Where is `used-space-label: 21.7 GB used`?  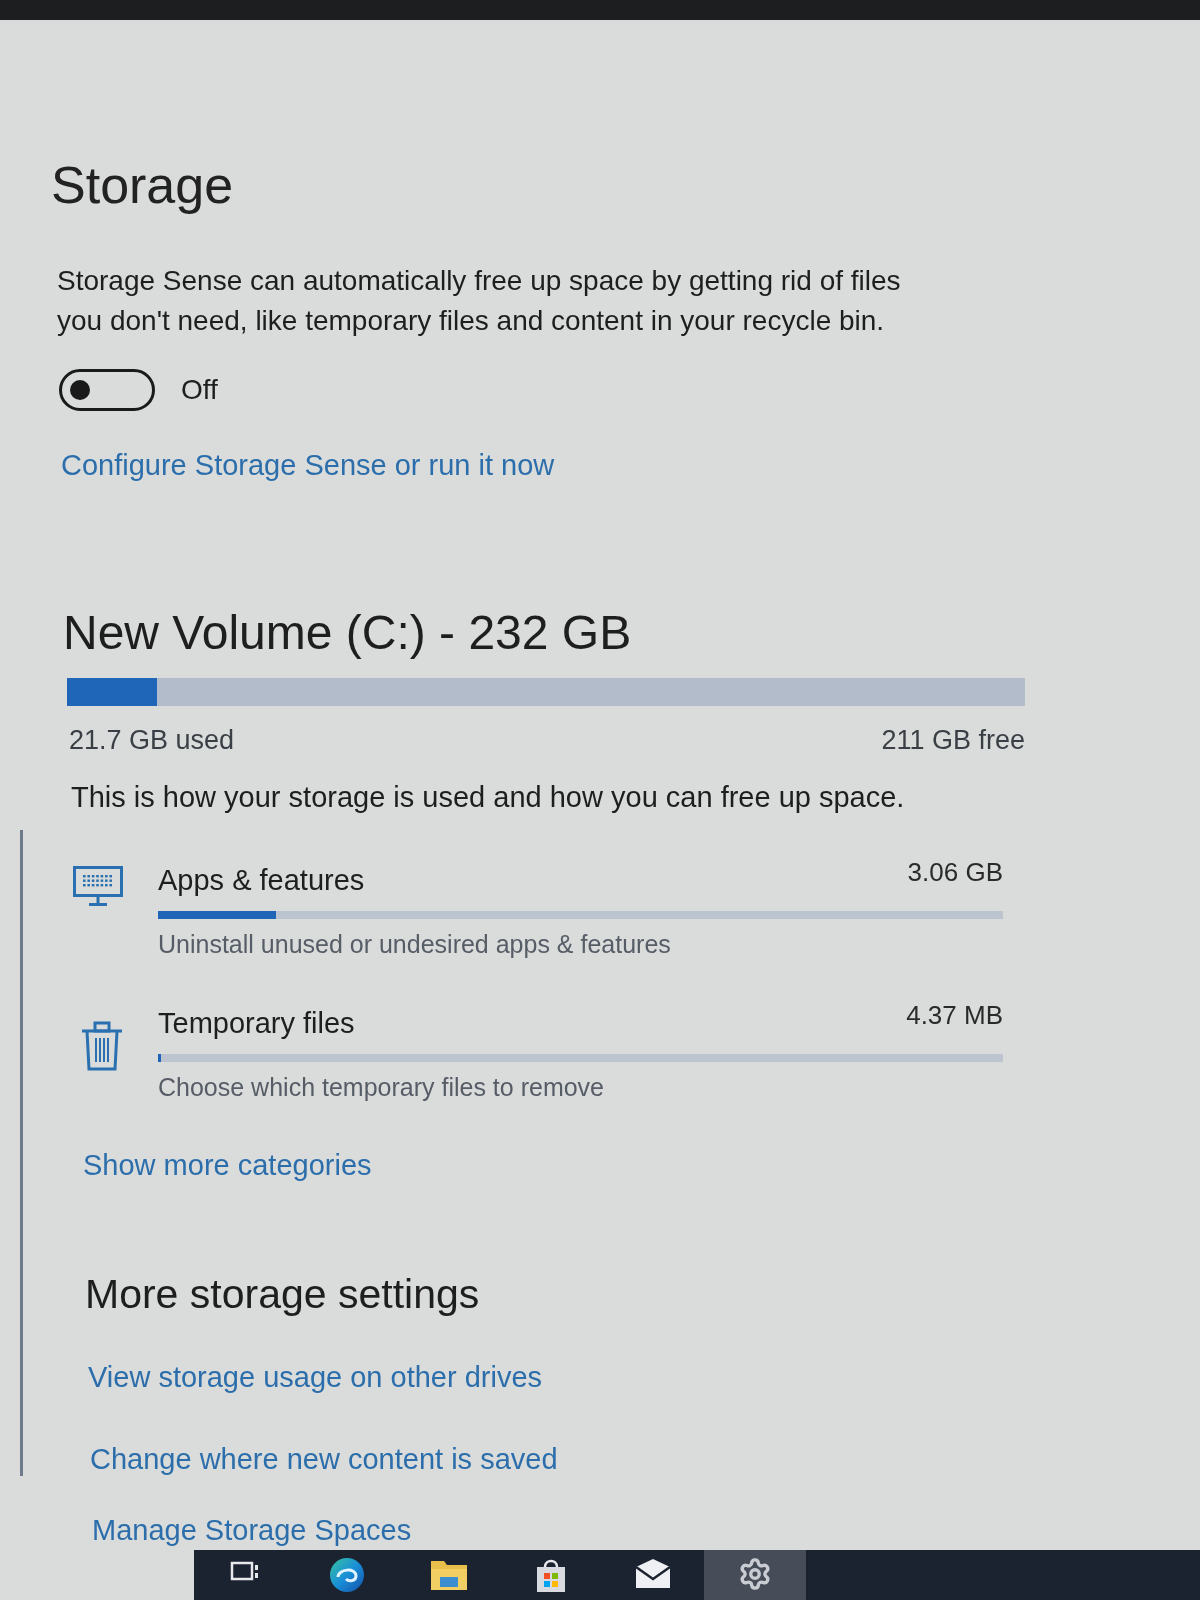 used-space-label: 21.7 GB used is located at coordinates (152, 740).